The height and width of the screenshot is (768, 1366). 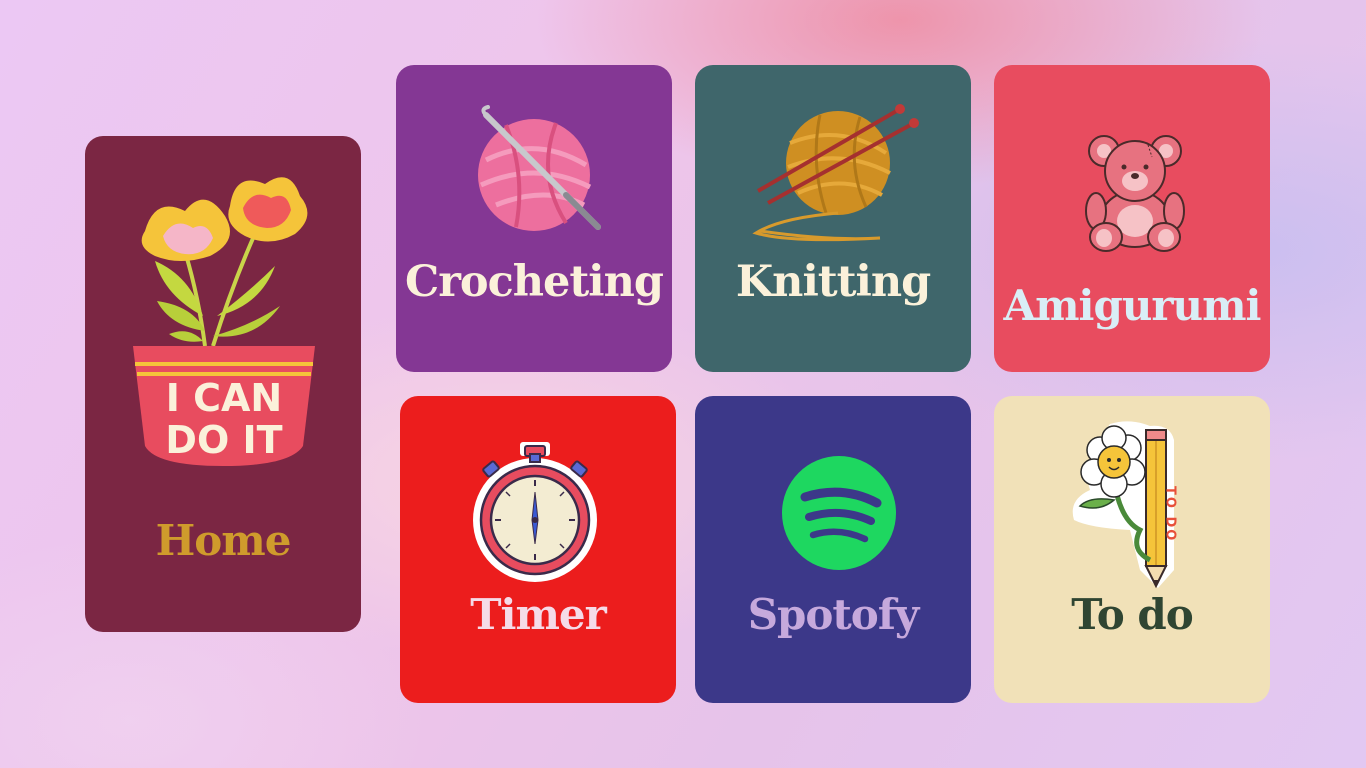 I want to click on amigurumi-label: Amigurumi, so click(x=1132, y=305).